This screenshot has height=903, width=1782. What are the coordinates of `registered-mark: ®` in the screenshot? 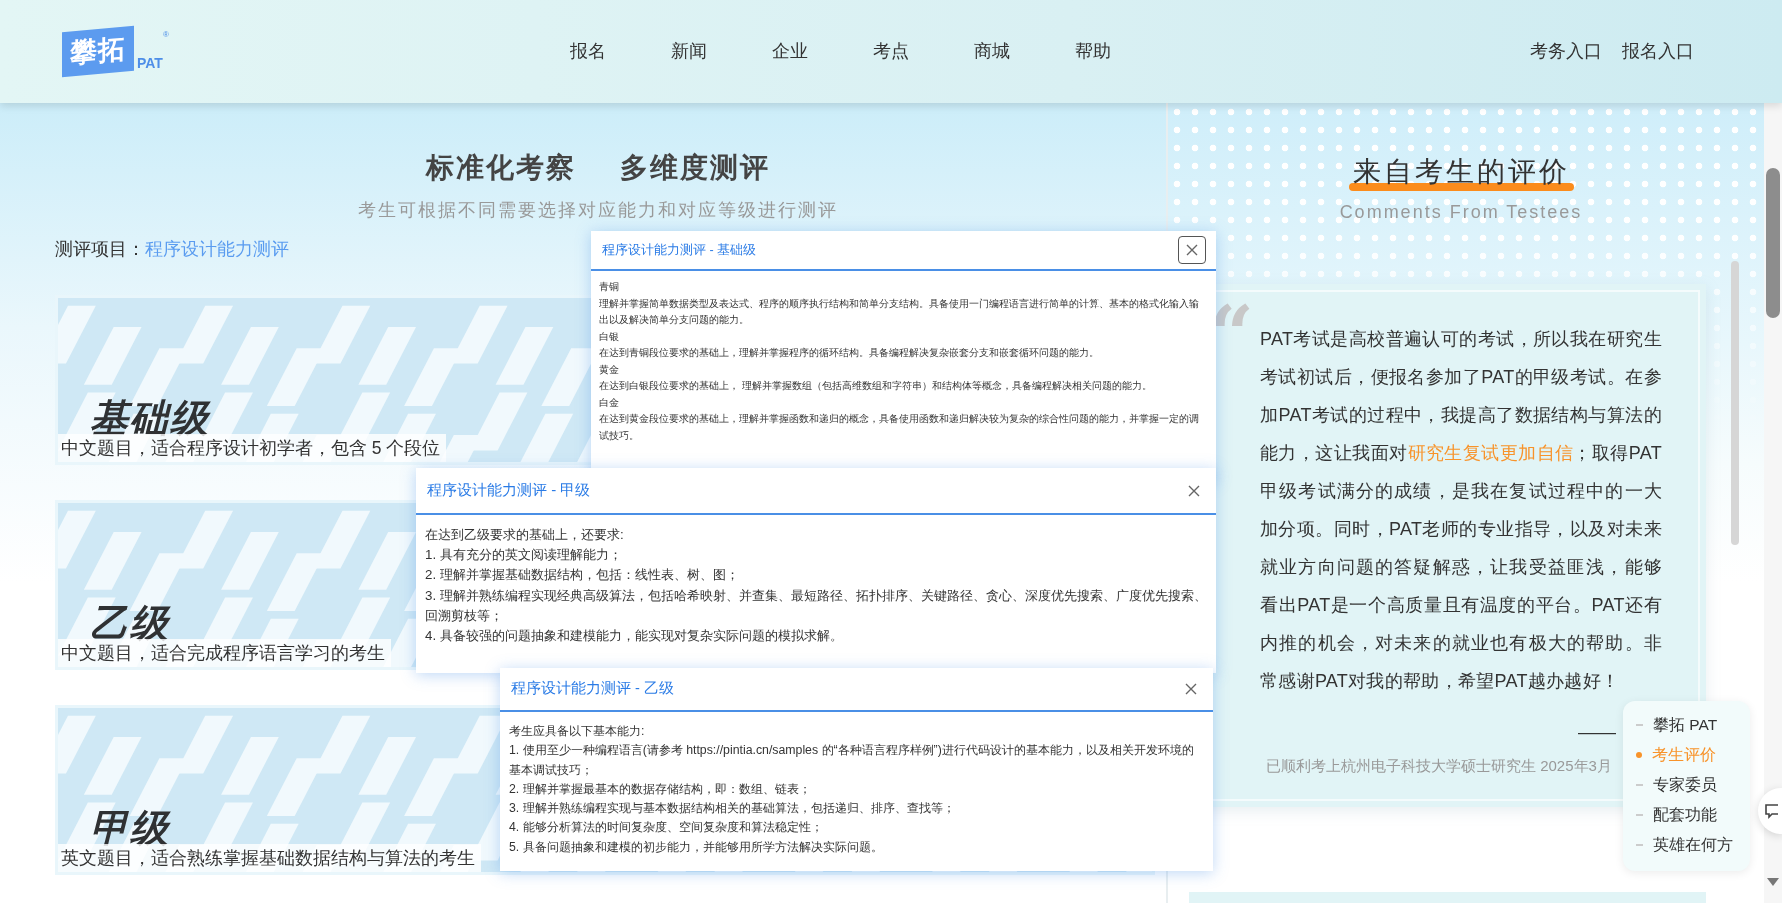 It's located at (165, 35).